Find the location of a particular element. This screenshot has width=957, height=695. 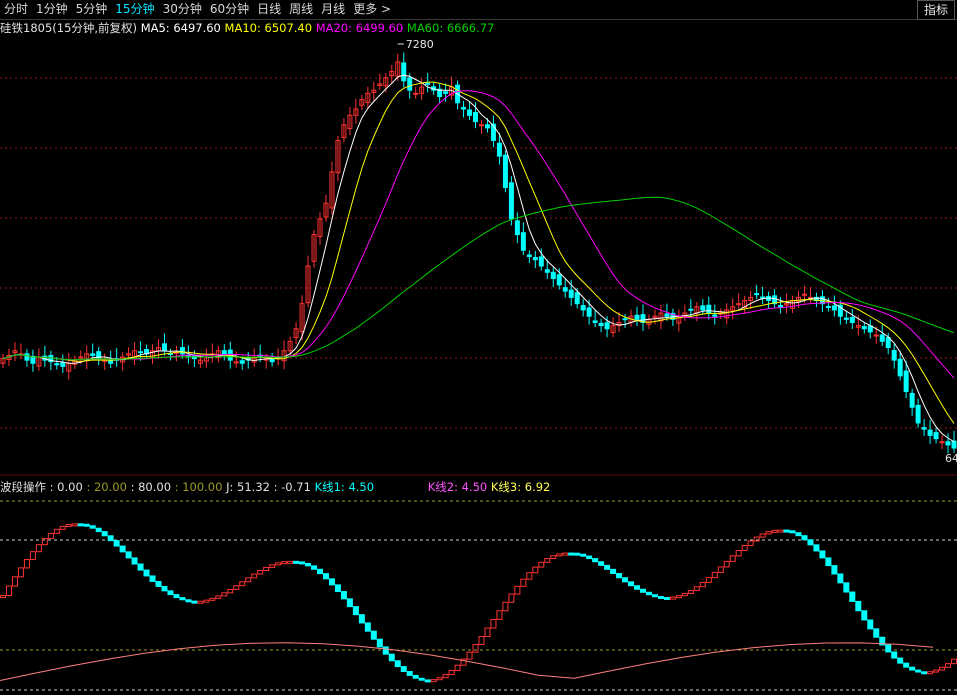

ma5-value: MA5: 6497.60 is located at coordinates (180, 28).